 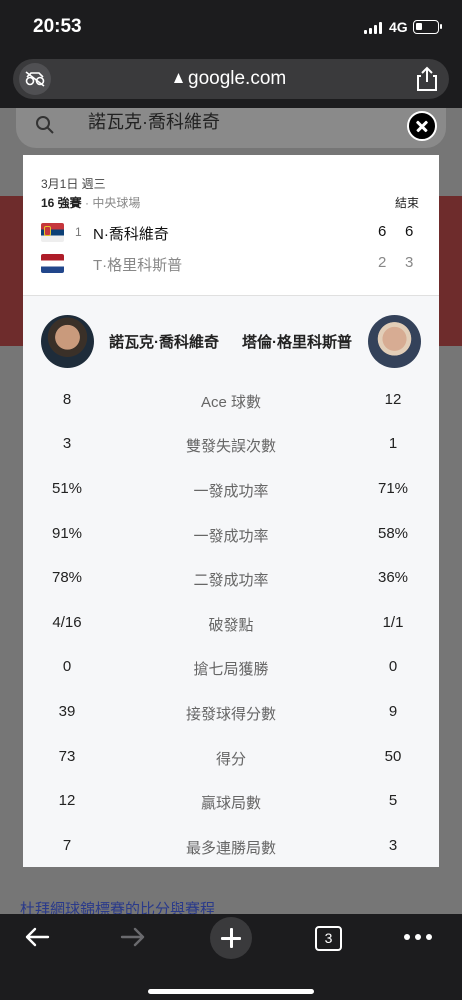 I want to click on url-text: google.com, so click(x=237, y=78).